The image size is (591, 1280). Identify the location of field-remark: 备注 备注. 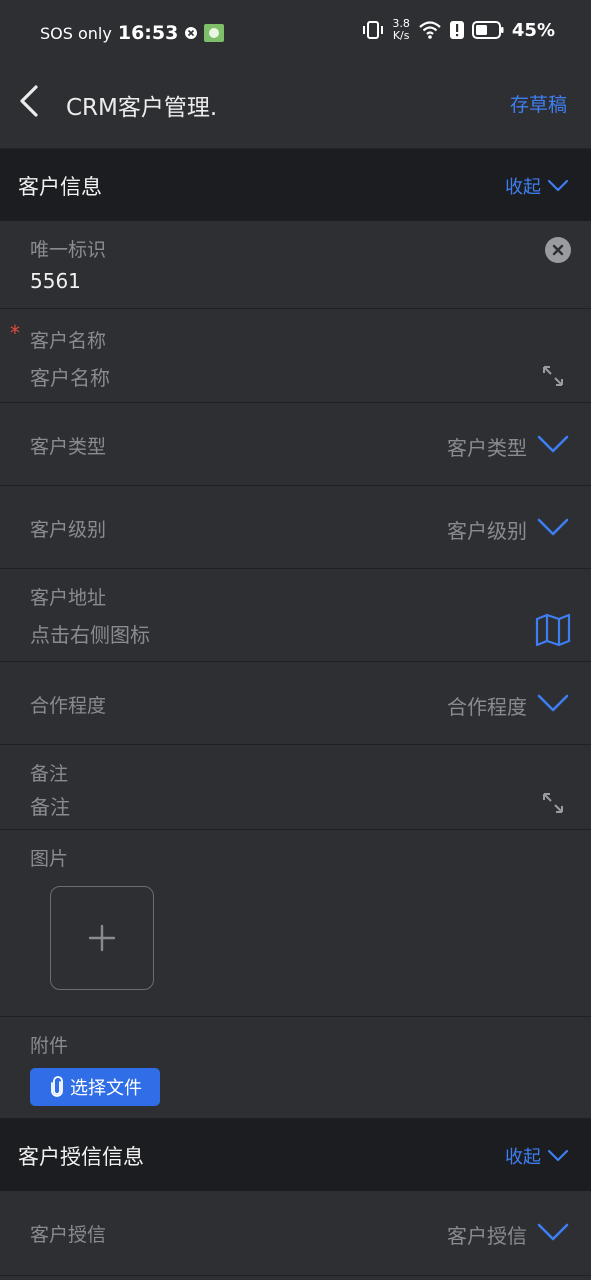
(295, 787).